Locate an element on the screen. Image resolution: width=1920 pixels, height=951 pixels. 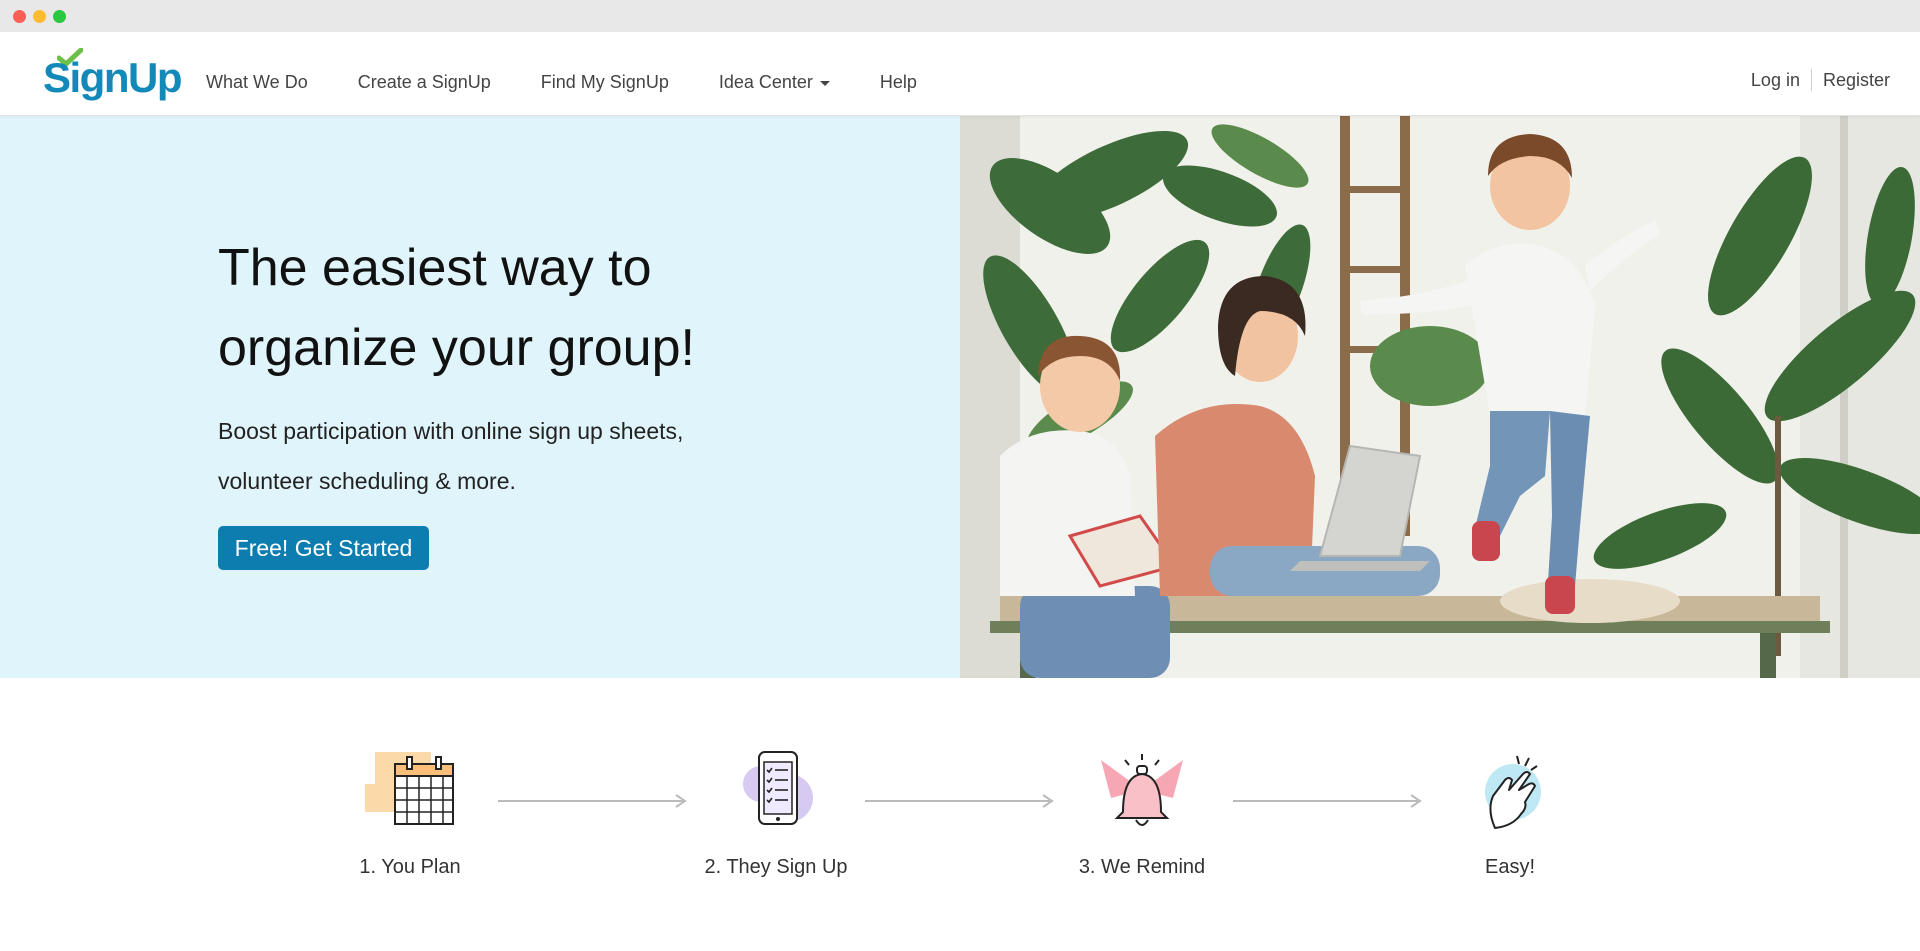
caret-down-icon is located at coordinates (824, 83).